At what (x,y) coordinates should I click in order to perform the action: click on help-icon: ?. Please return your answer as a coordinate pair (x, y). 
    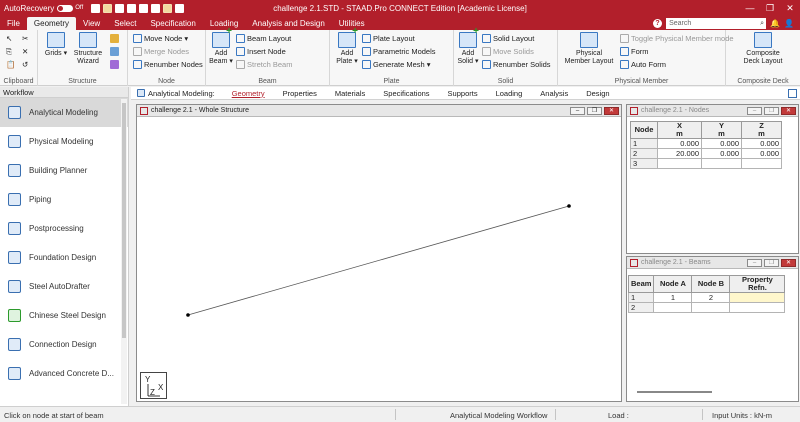
    Looking at the image, I should click on (658, 23).